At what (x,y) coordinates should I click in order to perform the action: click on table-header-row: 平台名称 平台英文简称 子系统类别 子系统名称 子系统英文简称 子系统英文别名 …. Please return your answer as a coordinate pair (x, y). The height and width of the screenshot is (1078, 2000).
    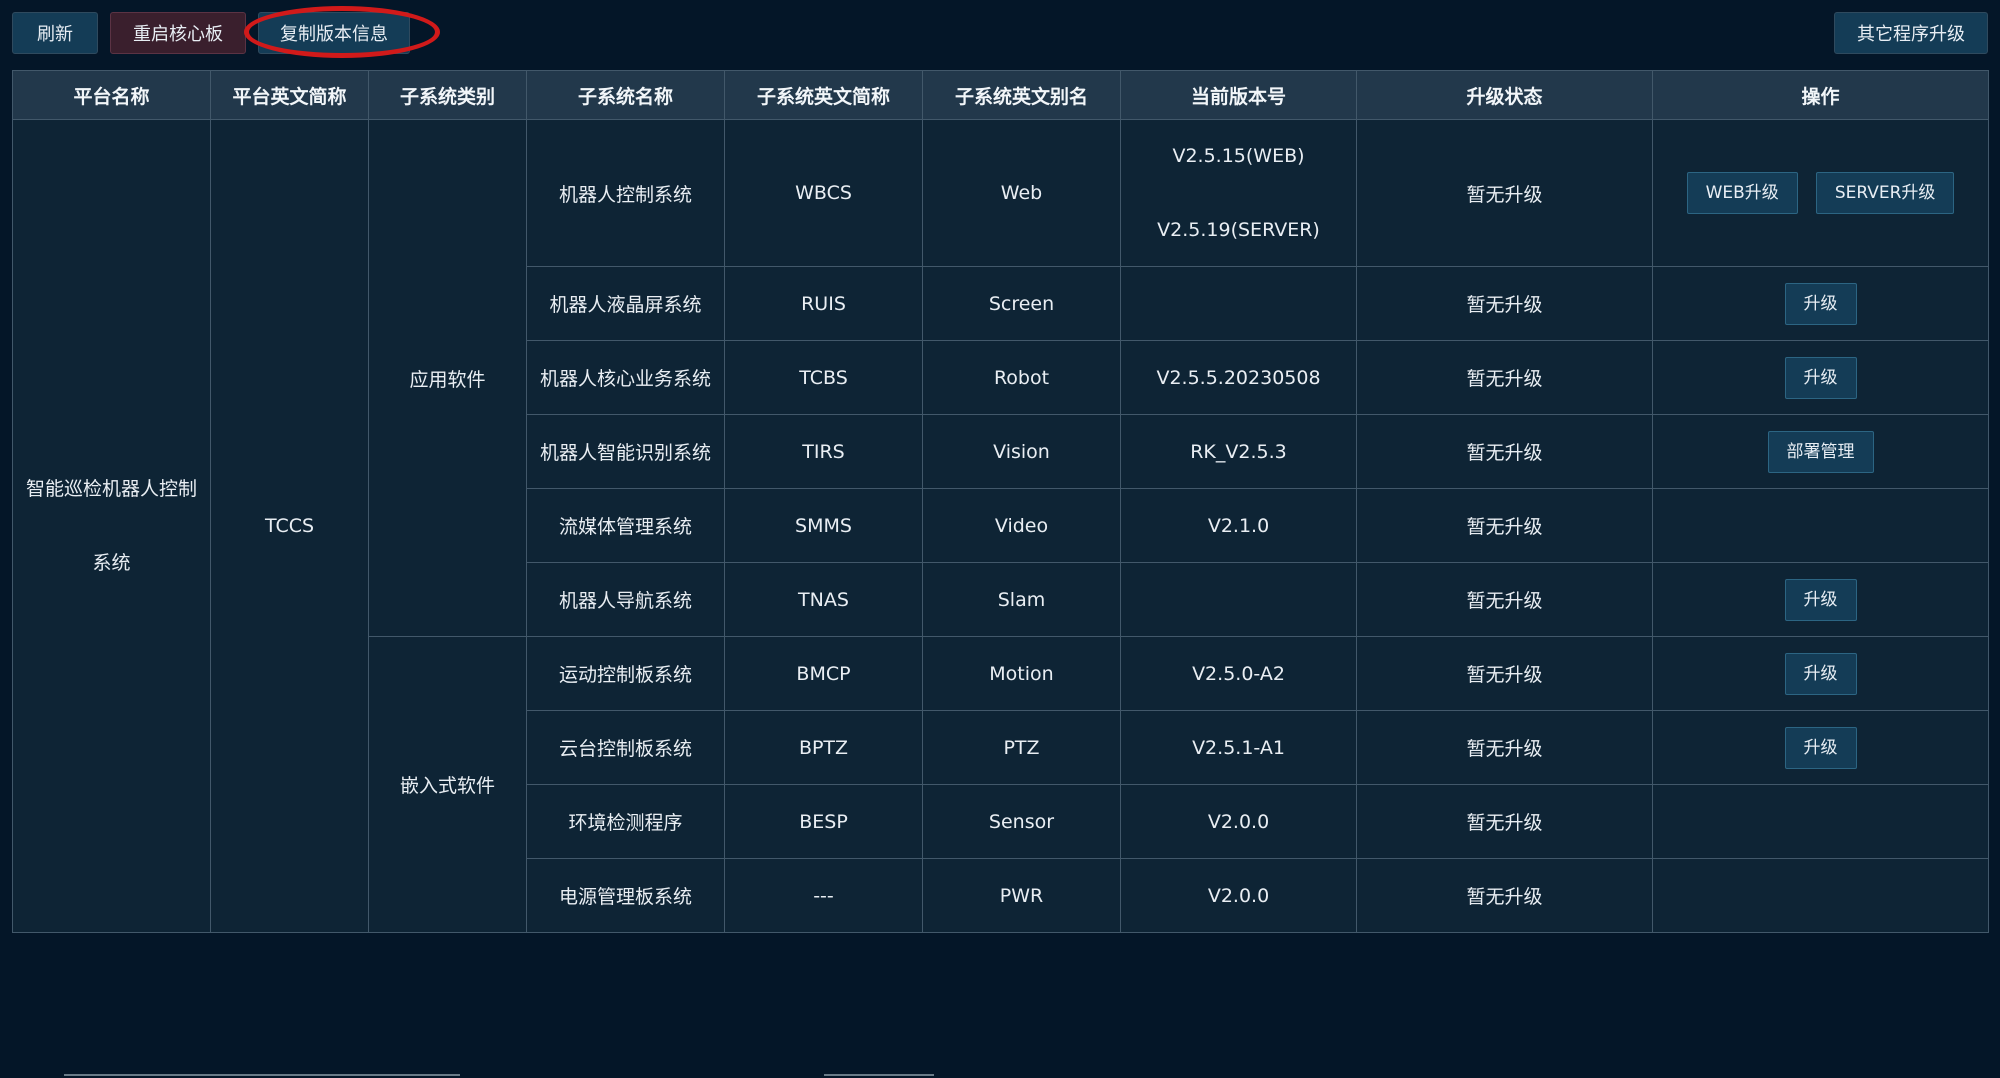
    Looking at the image, I should click on (1000, 95).